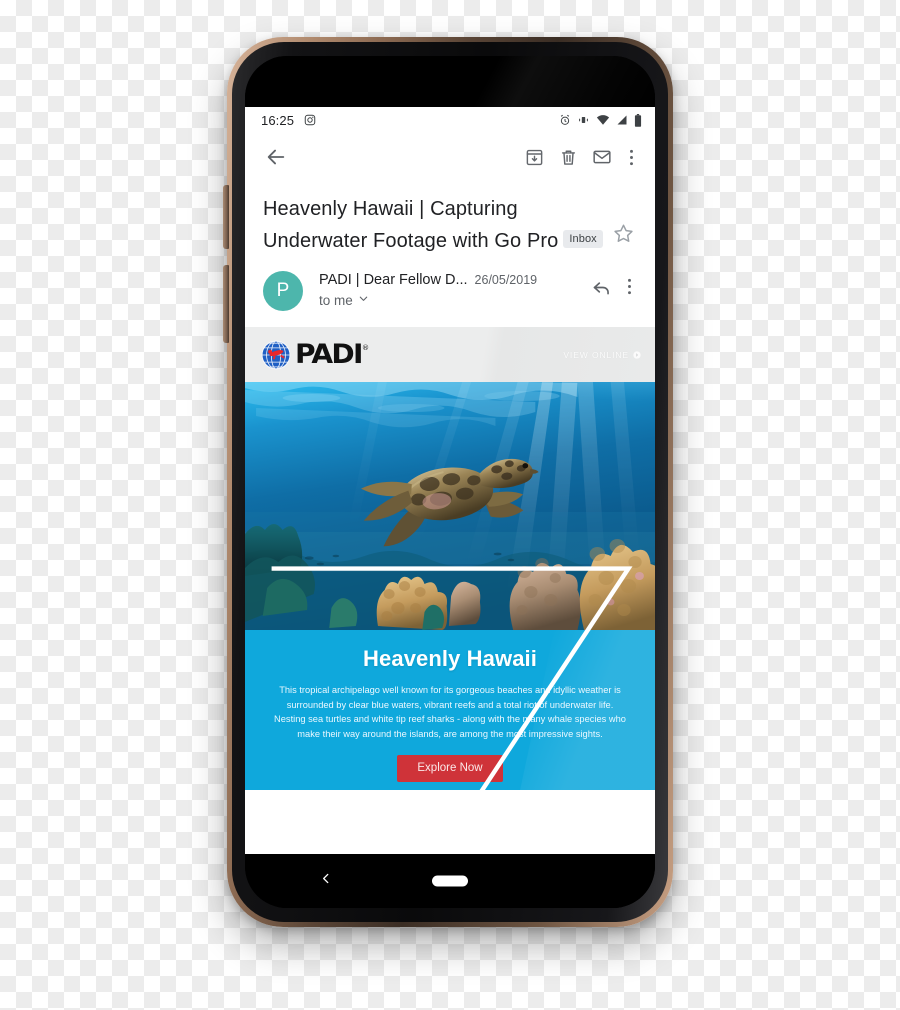  What do you see at coordinates (283, 291) in the screenshot?
I see `avatar: P` at bounding box center [283, 291].